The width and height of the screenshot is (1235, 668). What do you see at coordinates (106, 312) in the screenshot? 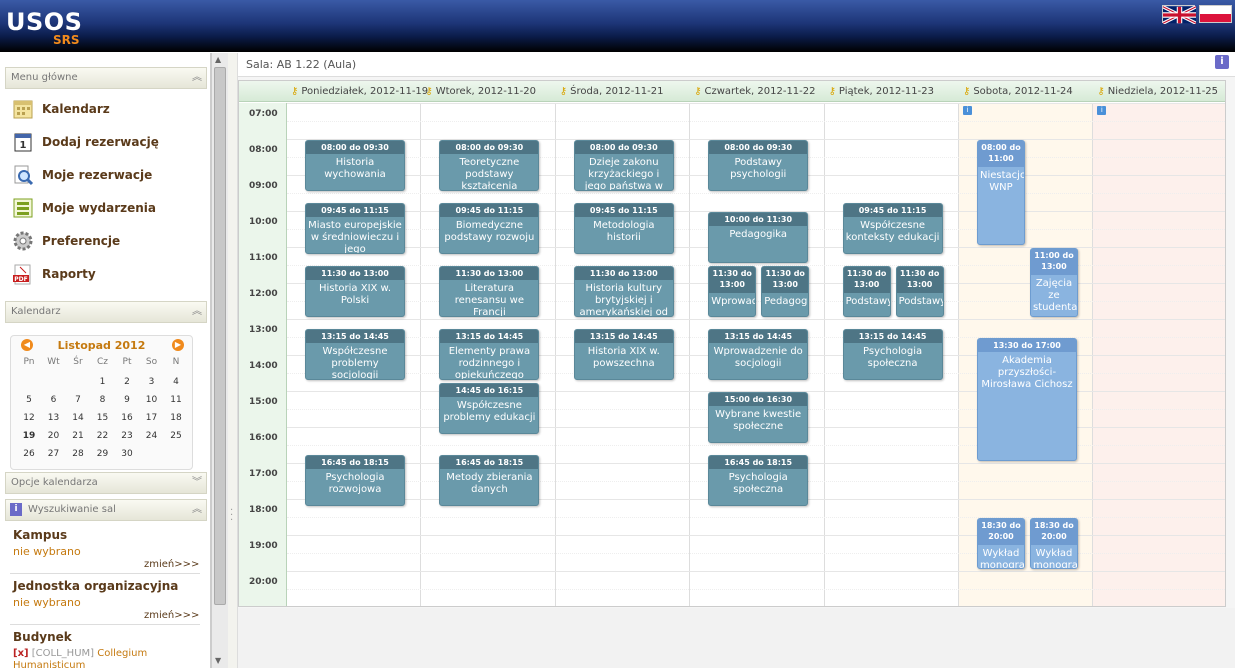
I see `calendar-panel-header: Kalendarz ︽` at bounding box center [106, 312].